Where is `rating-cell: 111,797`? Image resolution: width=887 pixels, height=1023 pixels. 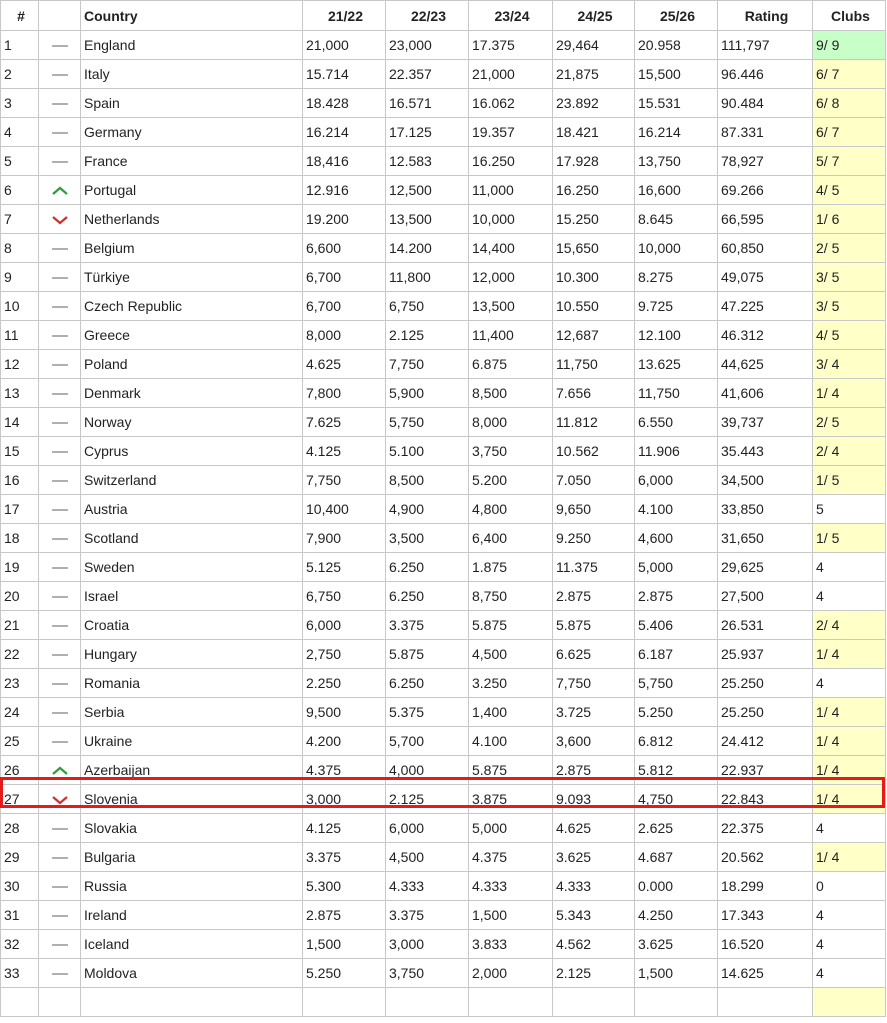
rating-cell: 111,797 is located at coordinates (765, 45).